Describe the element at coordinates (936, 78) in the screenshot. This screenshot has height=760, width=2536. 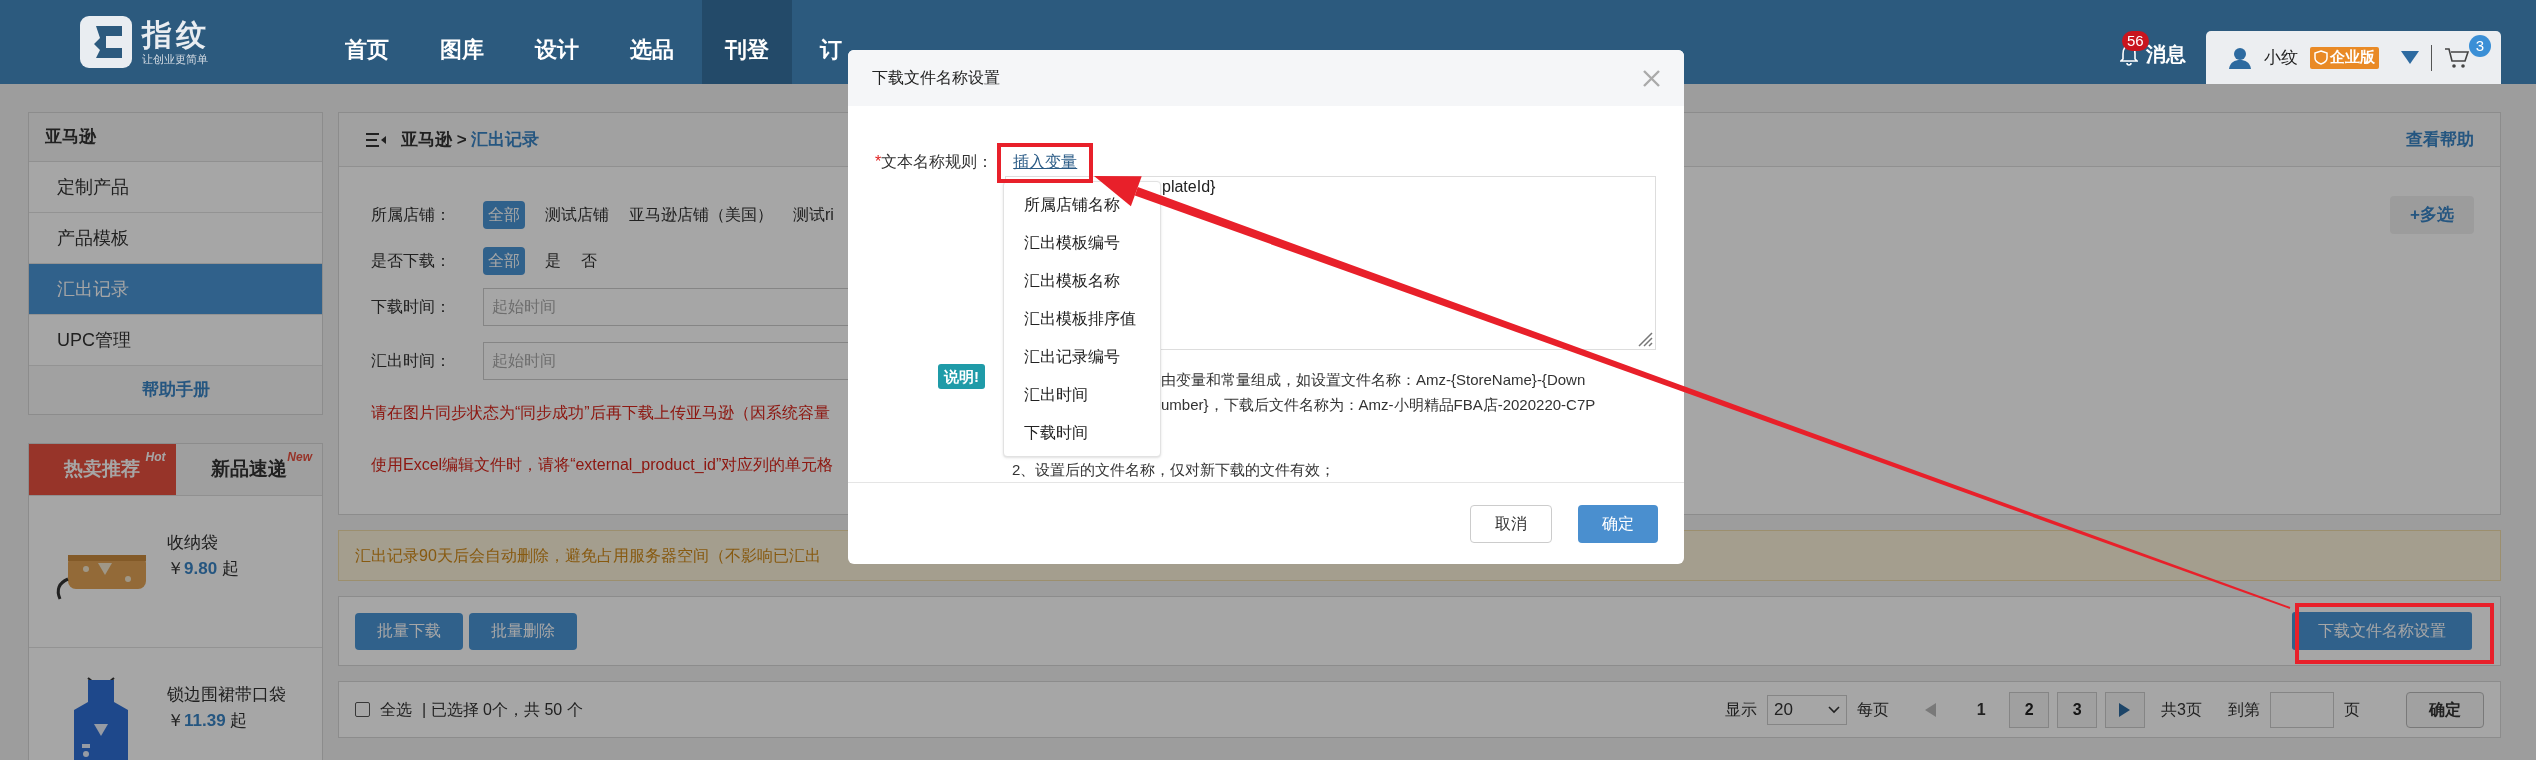
I see `modal-title: 下载文件名称设置` at that location.